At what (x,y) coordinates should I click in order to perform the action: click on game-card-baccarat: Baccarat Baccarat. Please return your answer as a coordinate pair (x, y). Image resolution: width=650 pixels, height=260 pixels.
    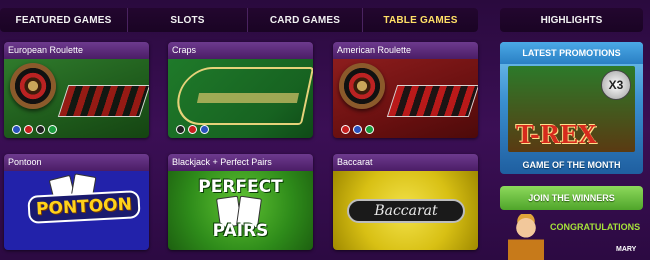
    Looking at the image, I should click on (405, 202).